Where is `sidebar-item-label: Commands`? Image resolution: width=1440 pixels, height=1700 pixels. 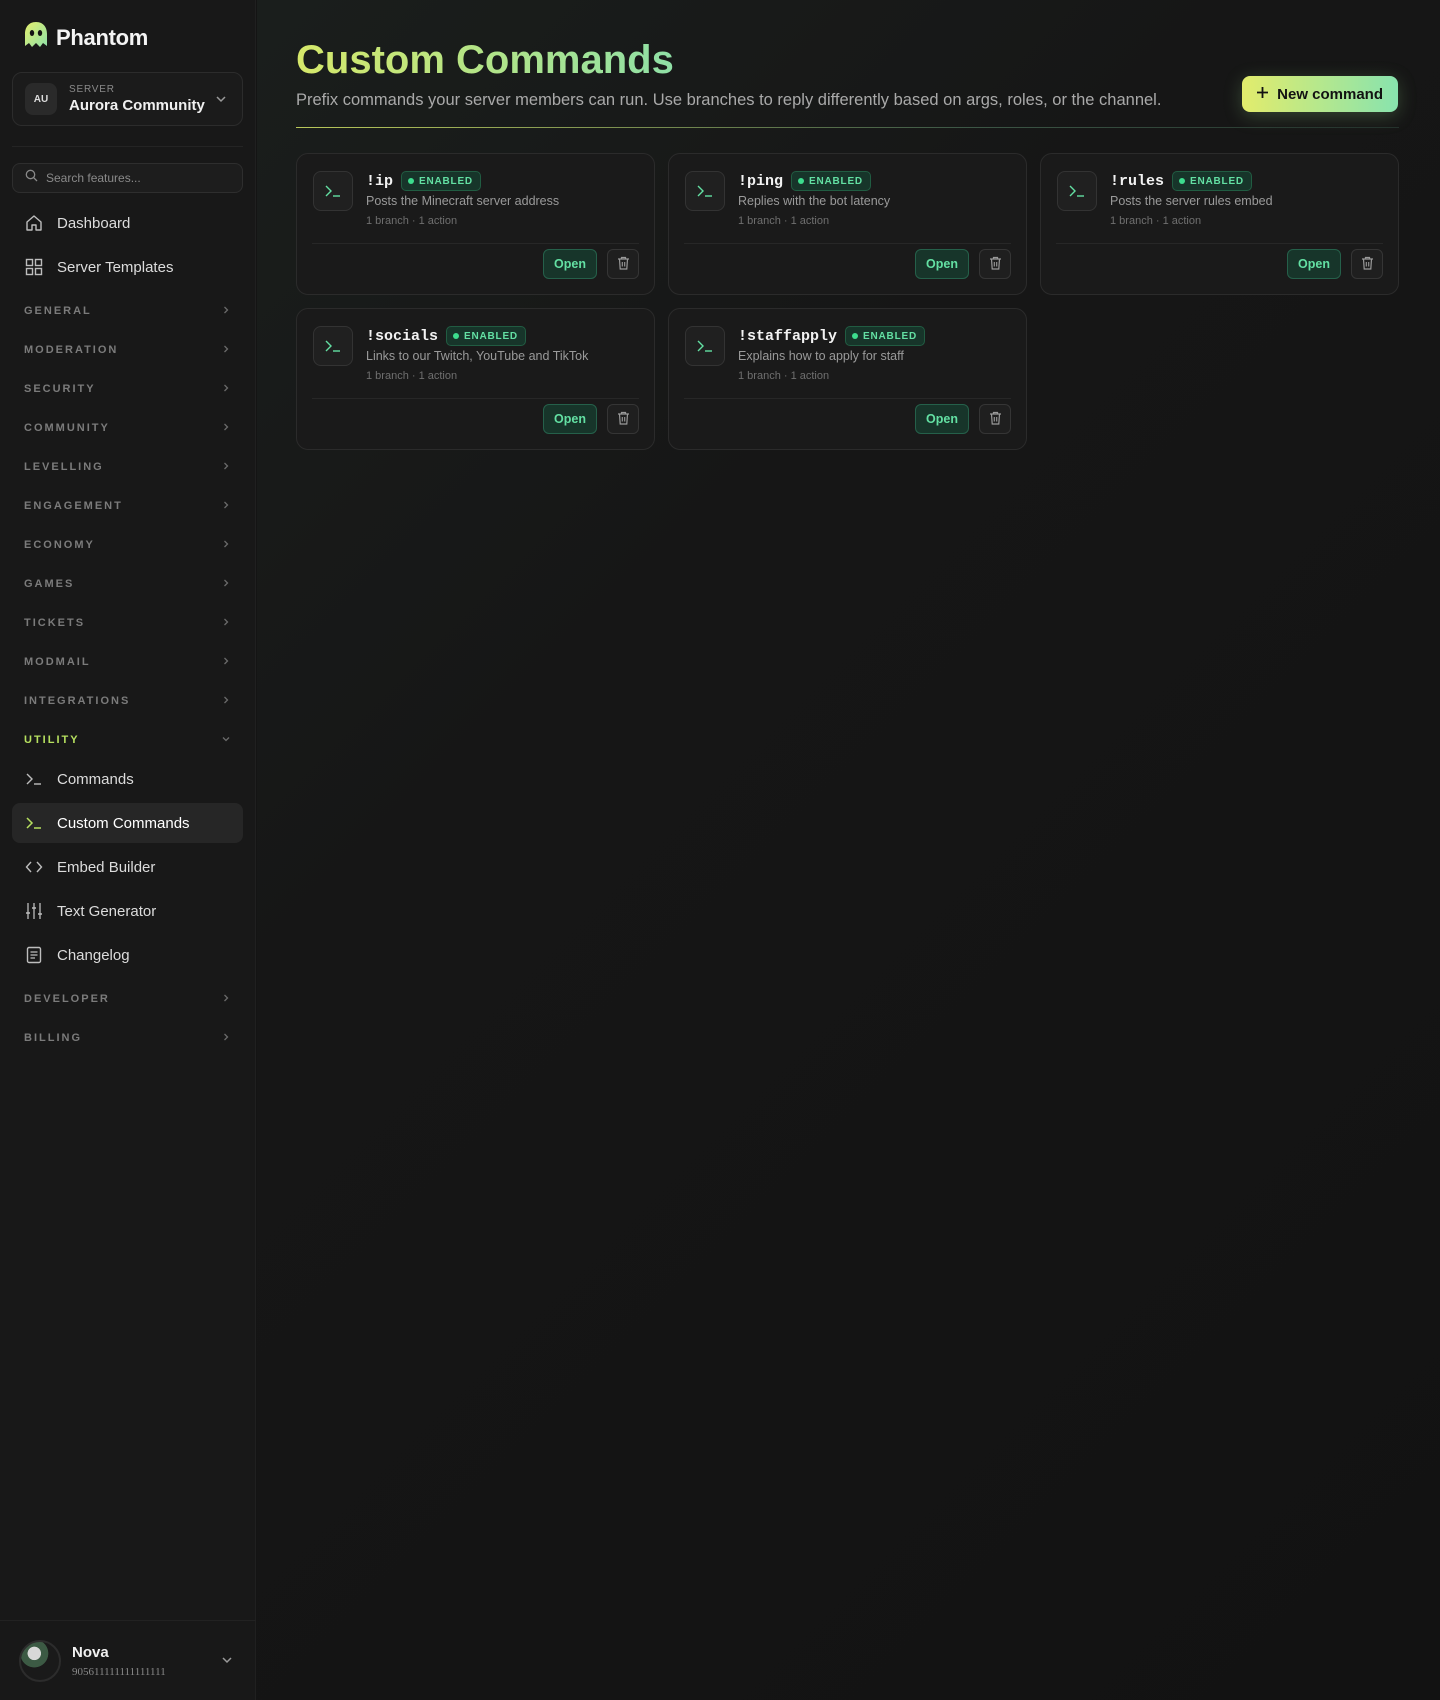
sidebar-item-label: Commands is located at coordinates (95, 779).